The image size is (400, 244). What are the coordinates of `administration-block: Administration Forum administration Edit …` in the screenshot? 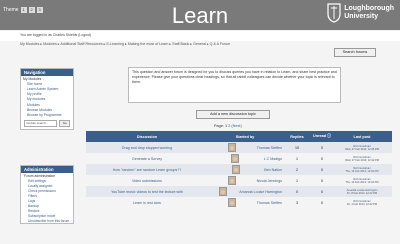 It's located at (47, 194).